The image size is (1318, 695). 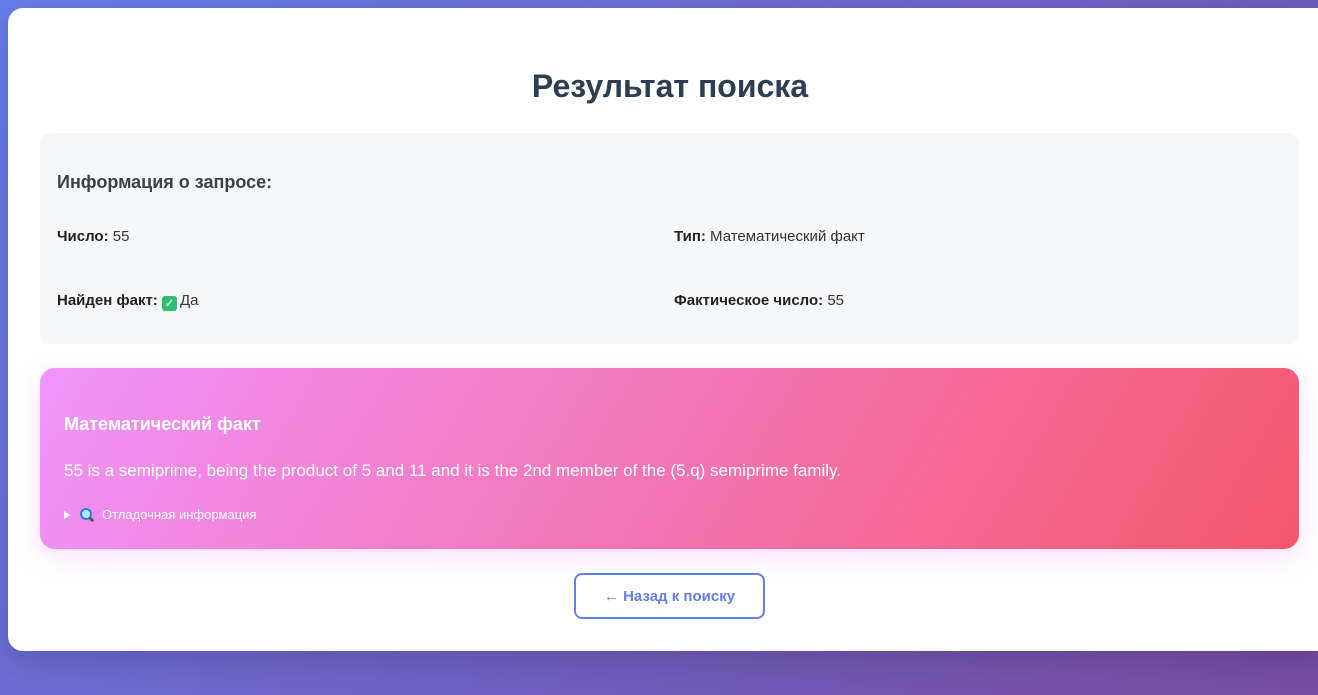 I want to click on found-info: Найден факт: ✓ Да, so click(x=128, y=301).